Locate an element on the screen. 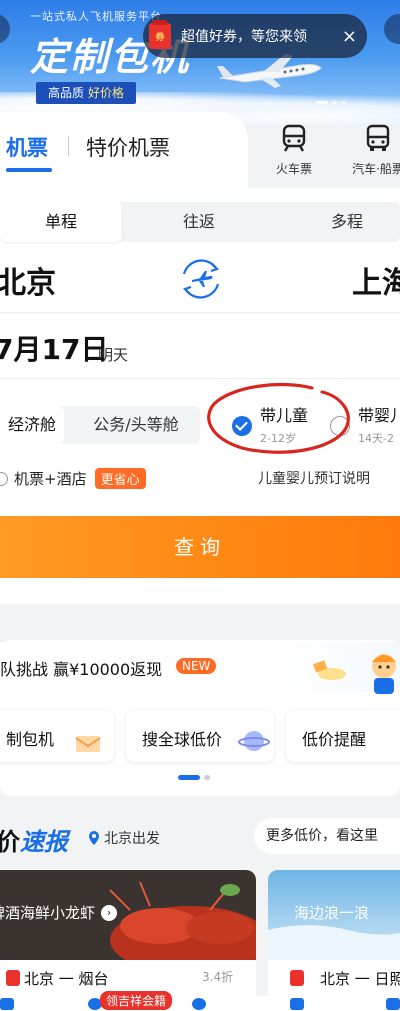  departure-date: 7月17日 is located at coordinates (54, 348).